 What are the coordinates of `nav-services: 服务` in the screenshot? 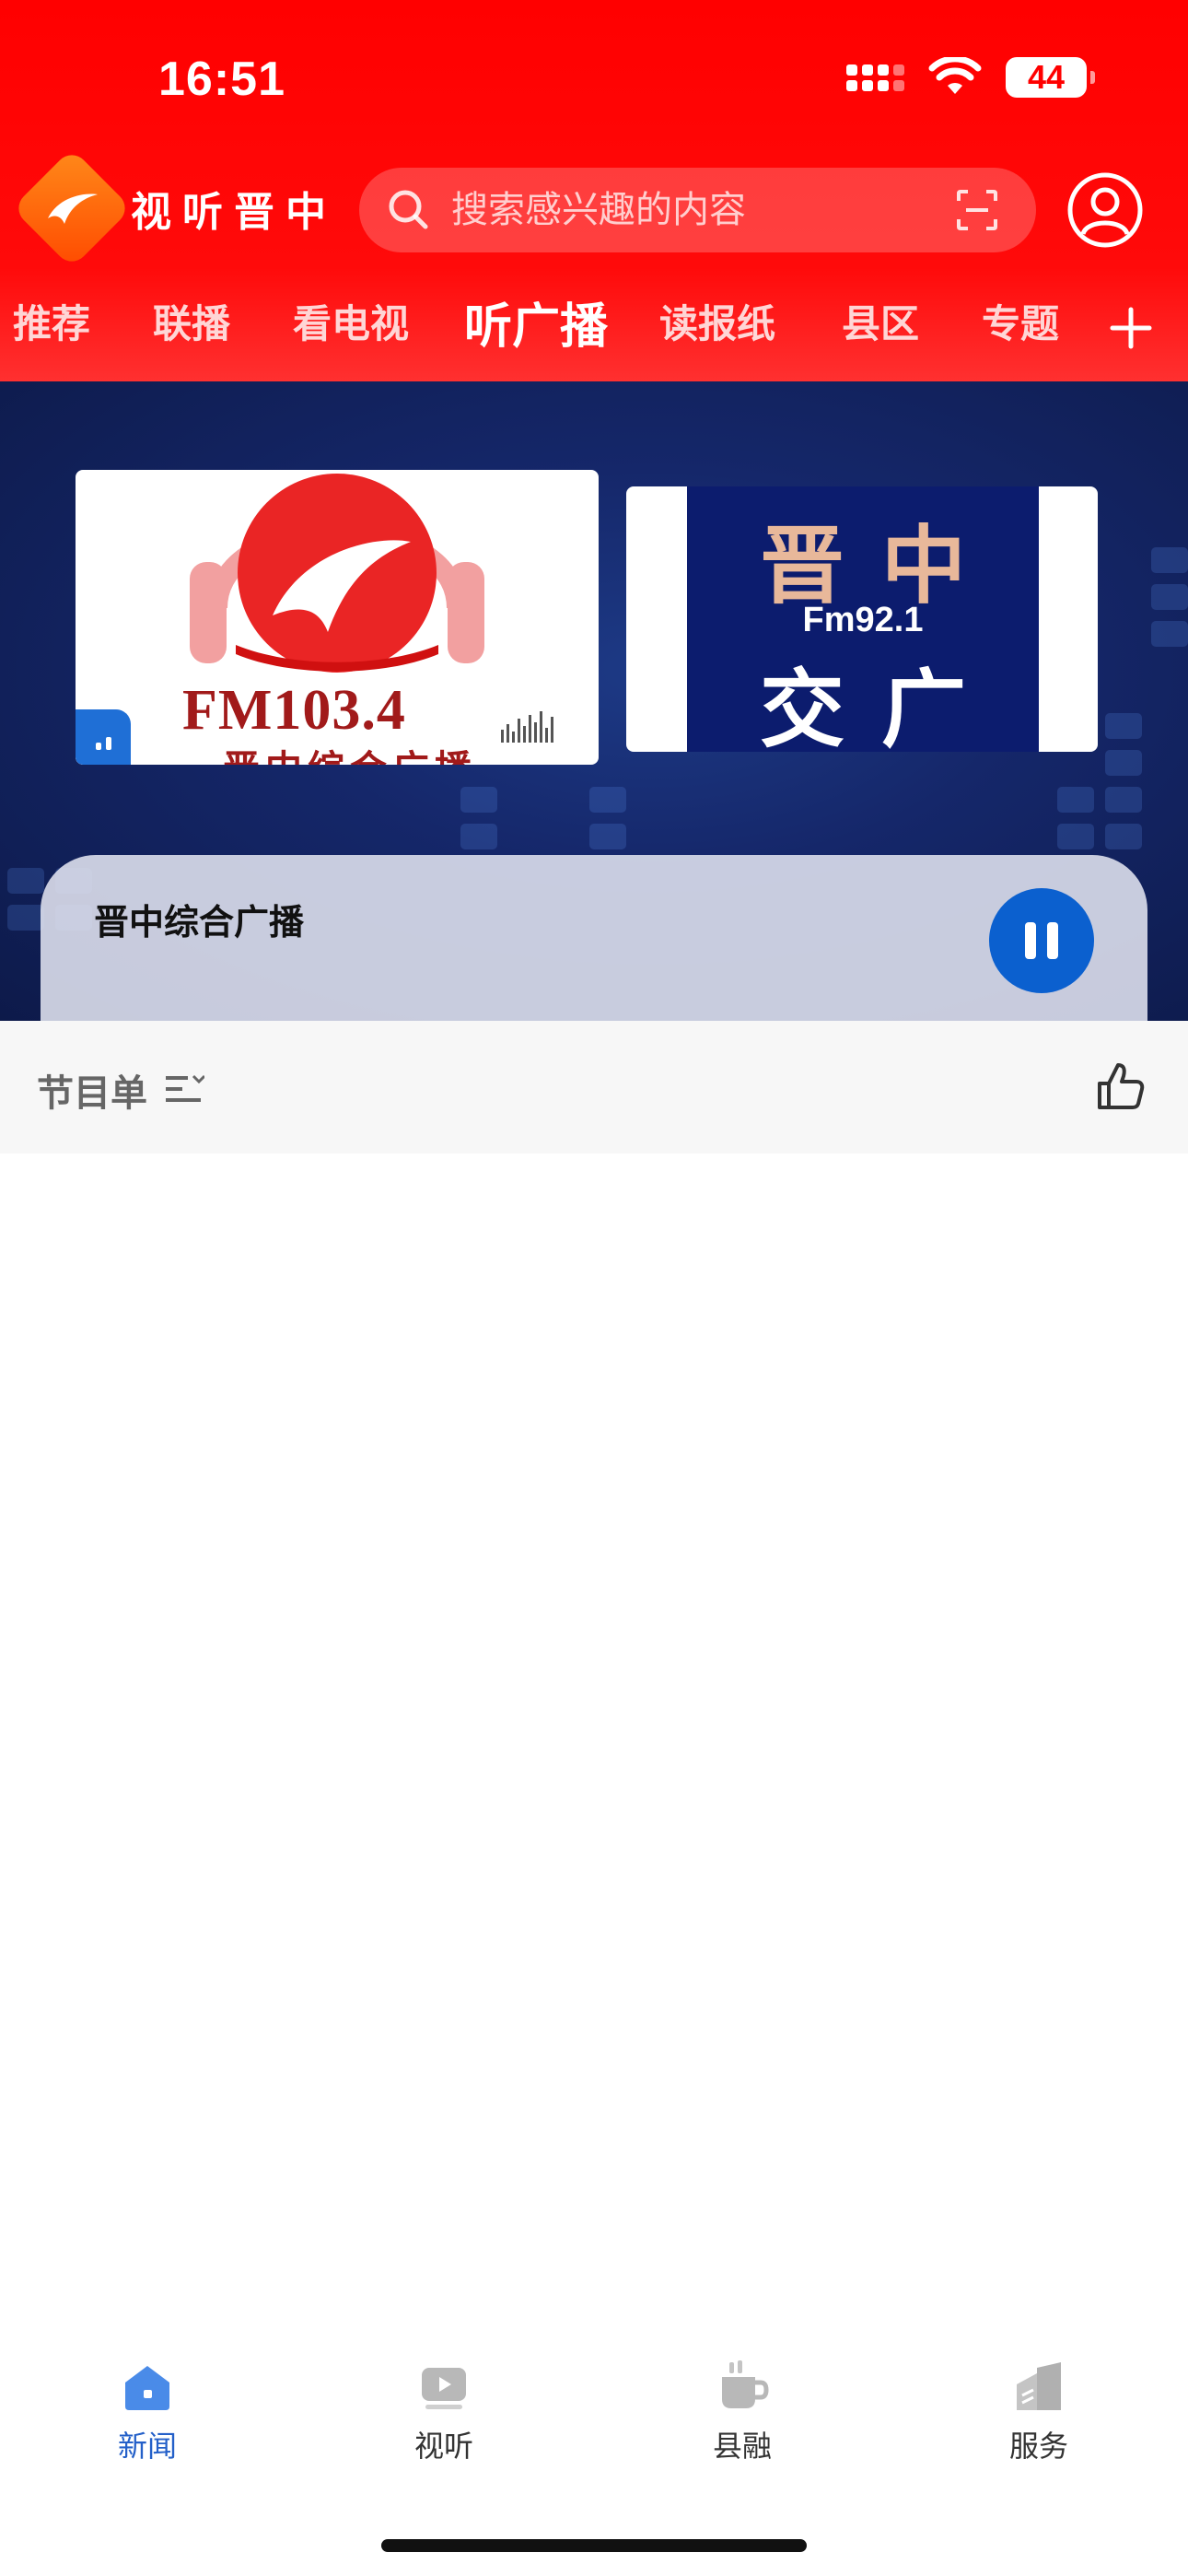 It's located at (1039, 2412).